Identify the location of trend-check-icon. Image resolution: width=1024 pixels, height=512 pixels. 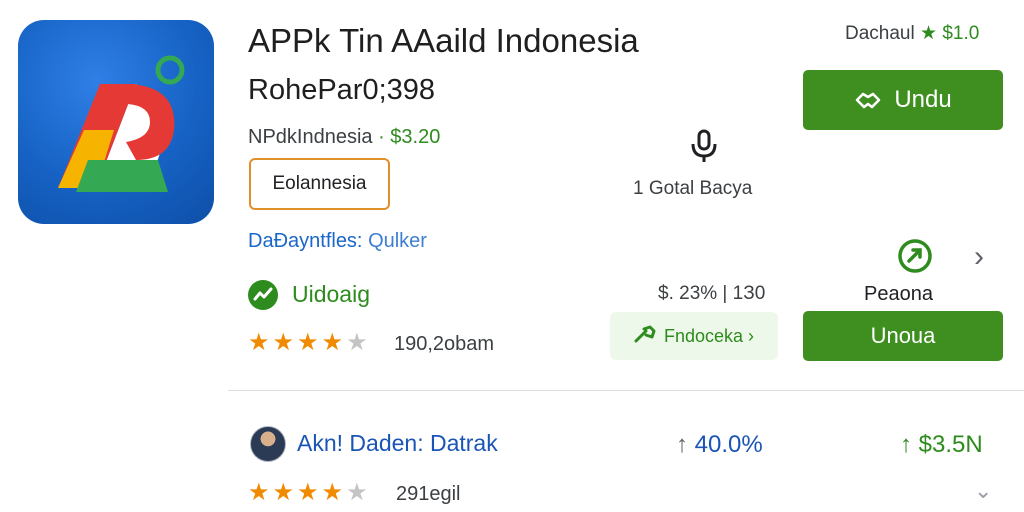
(263, 295).